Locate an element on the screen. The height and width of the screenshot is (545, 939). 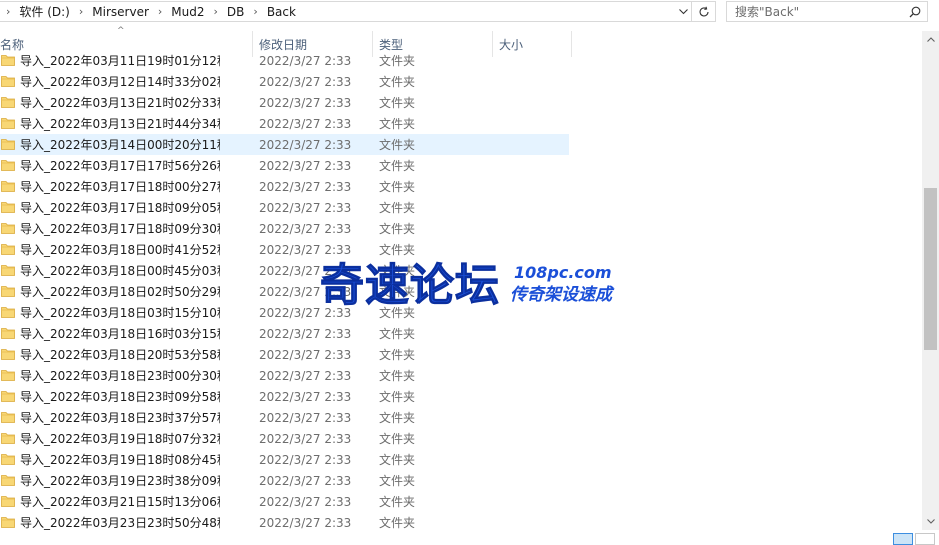
file-name: 导入_2022年03月19日18时08分45秒 is located at coordinates (120, 460).